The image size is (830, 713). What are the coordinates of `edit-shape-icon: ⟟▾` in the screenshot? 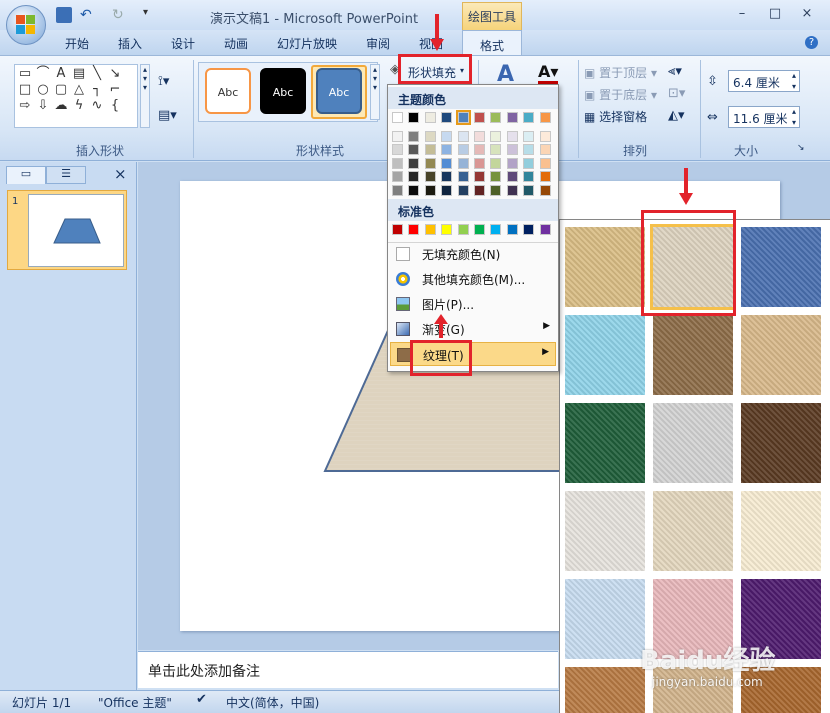 It's located at (163, 81).